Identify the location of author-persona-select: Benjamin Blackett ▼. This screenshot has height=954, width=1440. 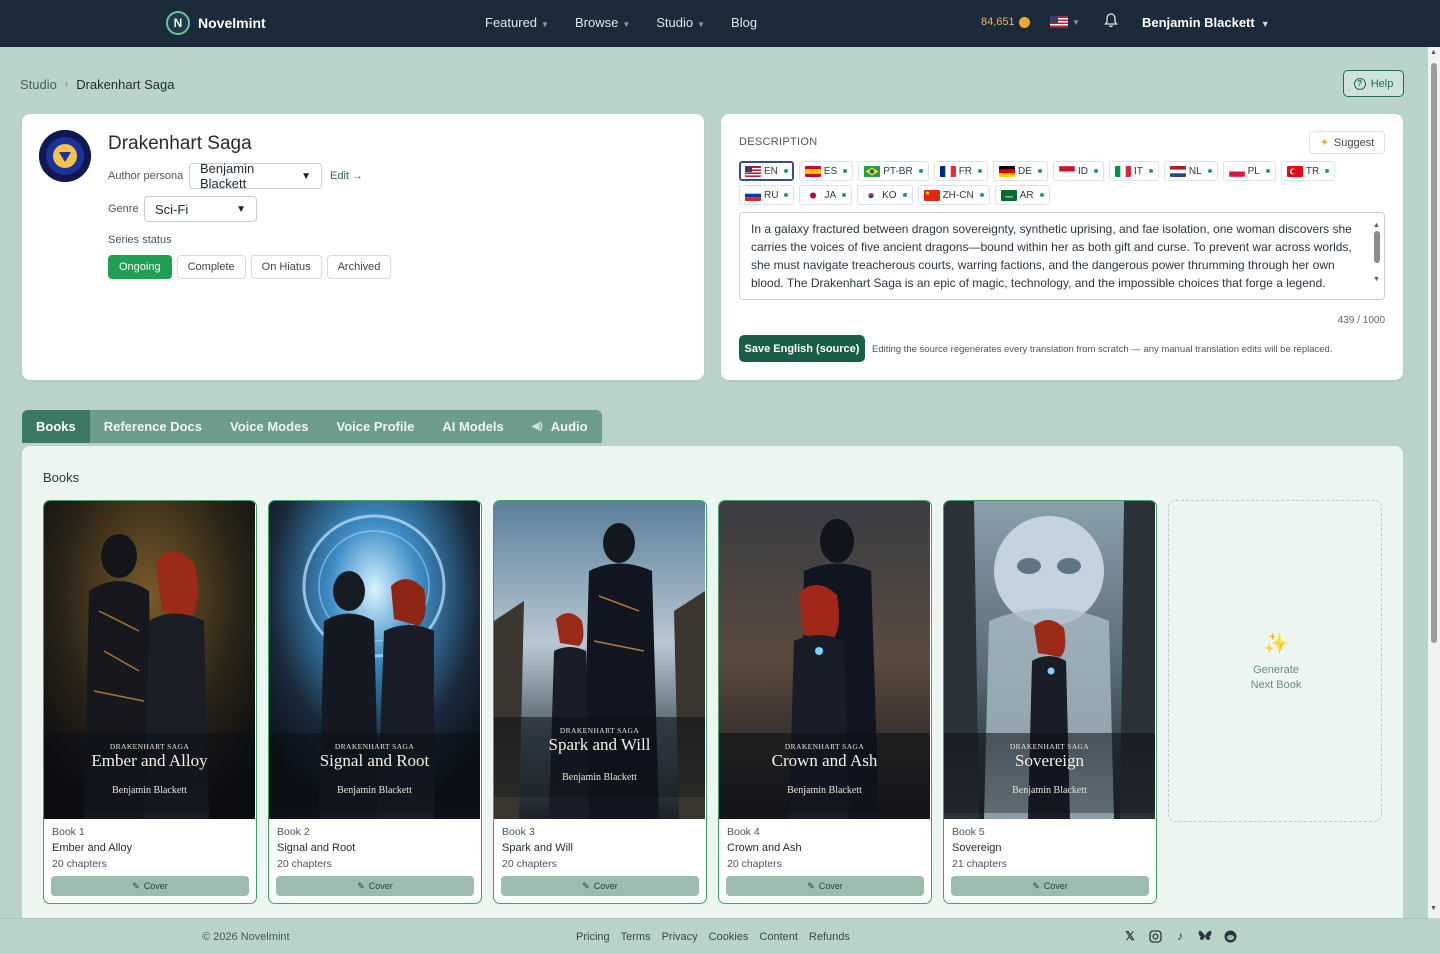
(255, 176).